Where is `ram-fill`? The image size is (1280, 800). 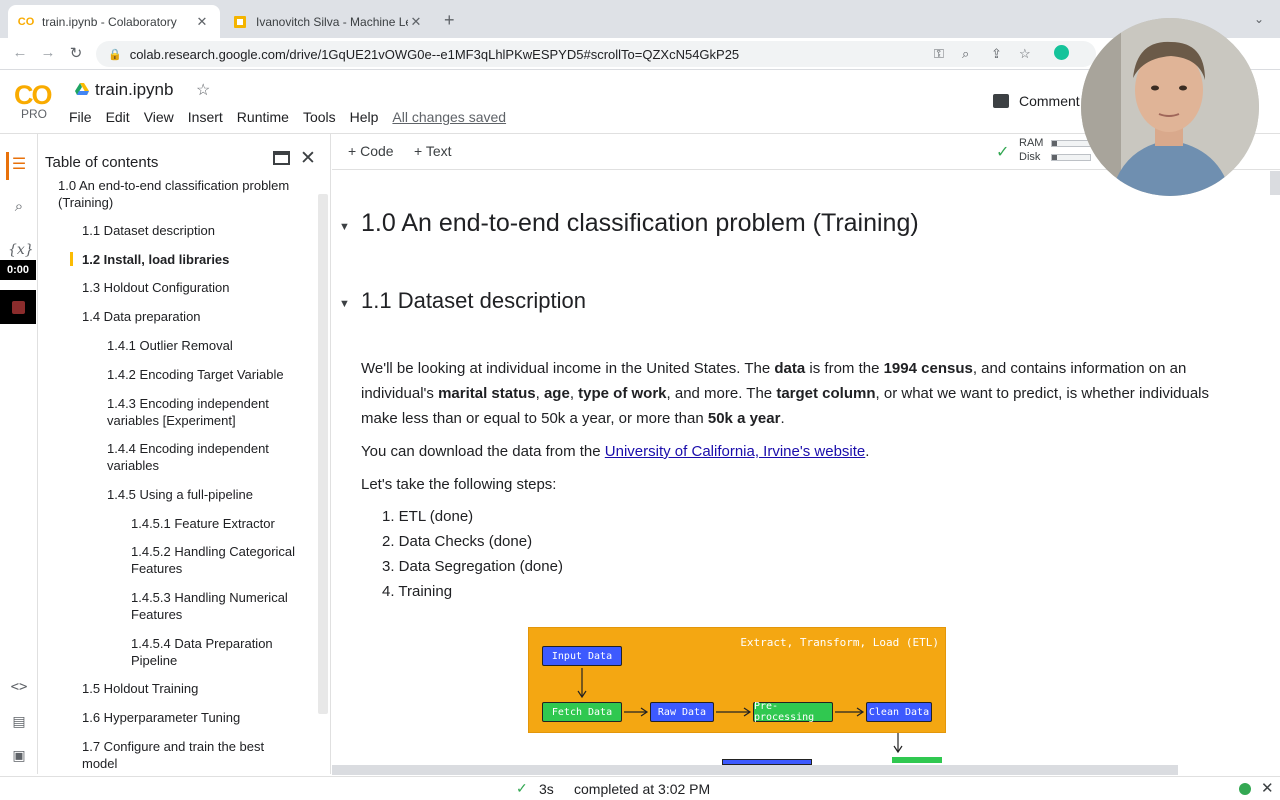
ram-fill is located at coordinates (1054, 143).